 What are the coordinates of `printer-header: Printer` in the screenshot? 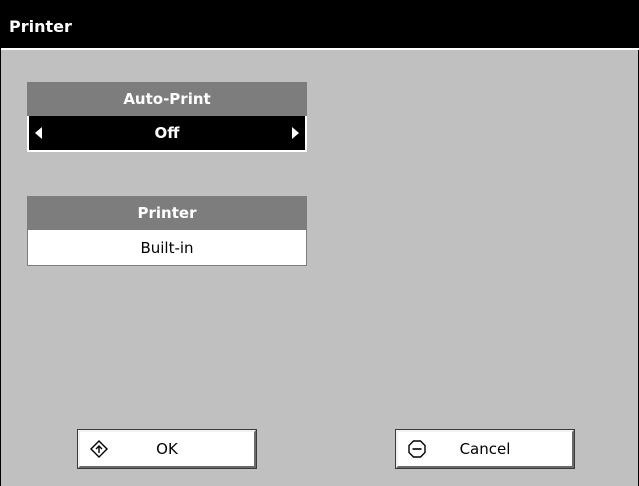 It's located at (167, 213).